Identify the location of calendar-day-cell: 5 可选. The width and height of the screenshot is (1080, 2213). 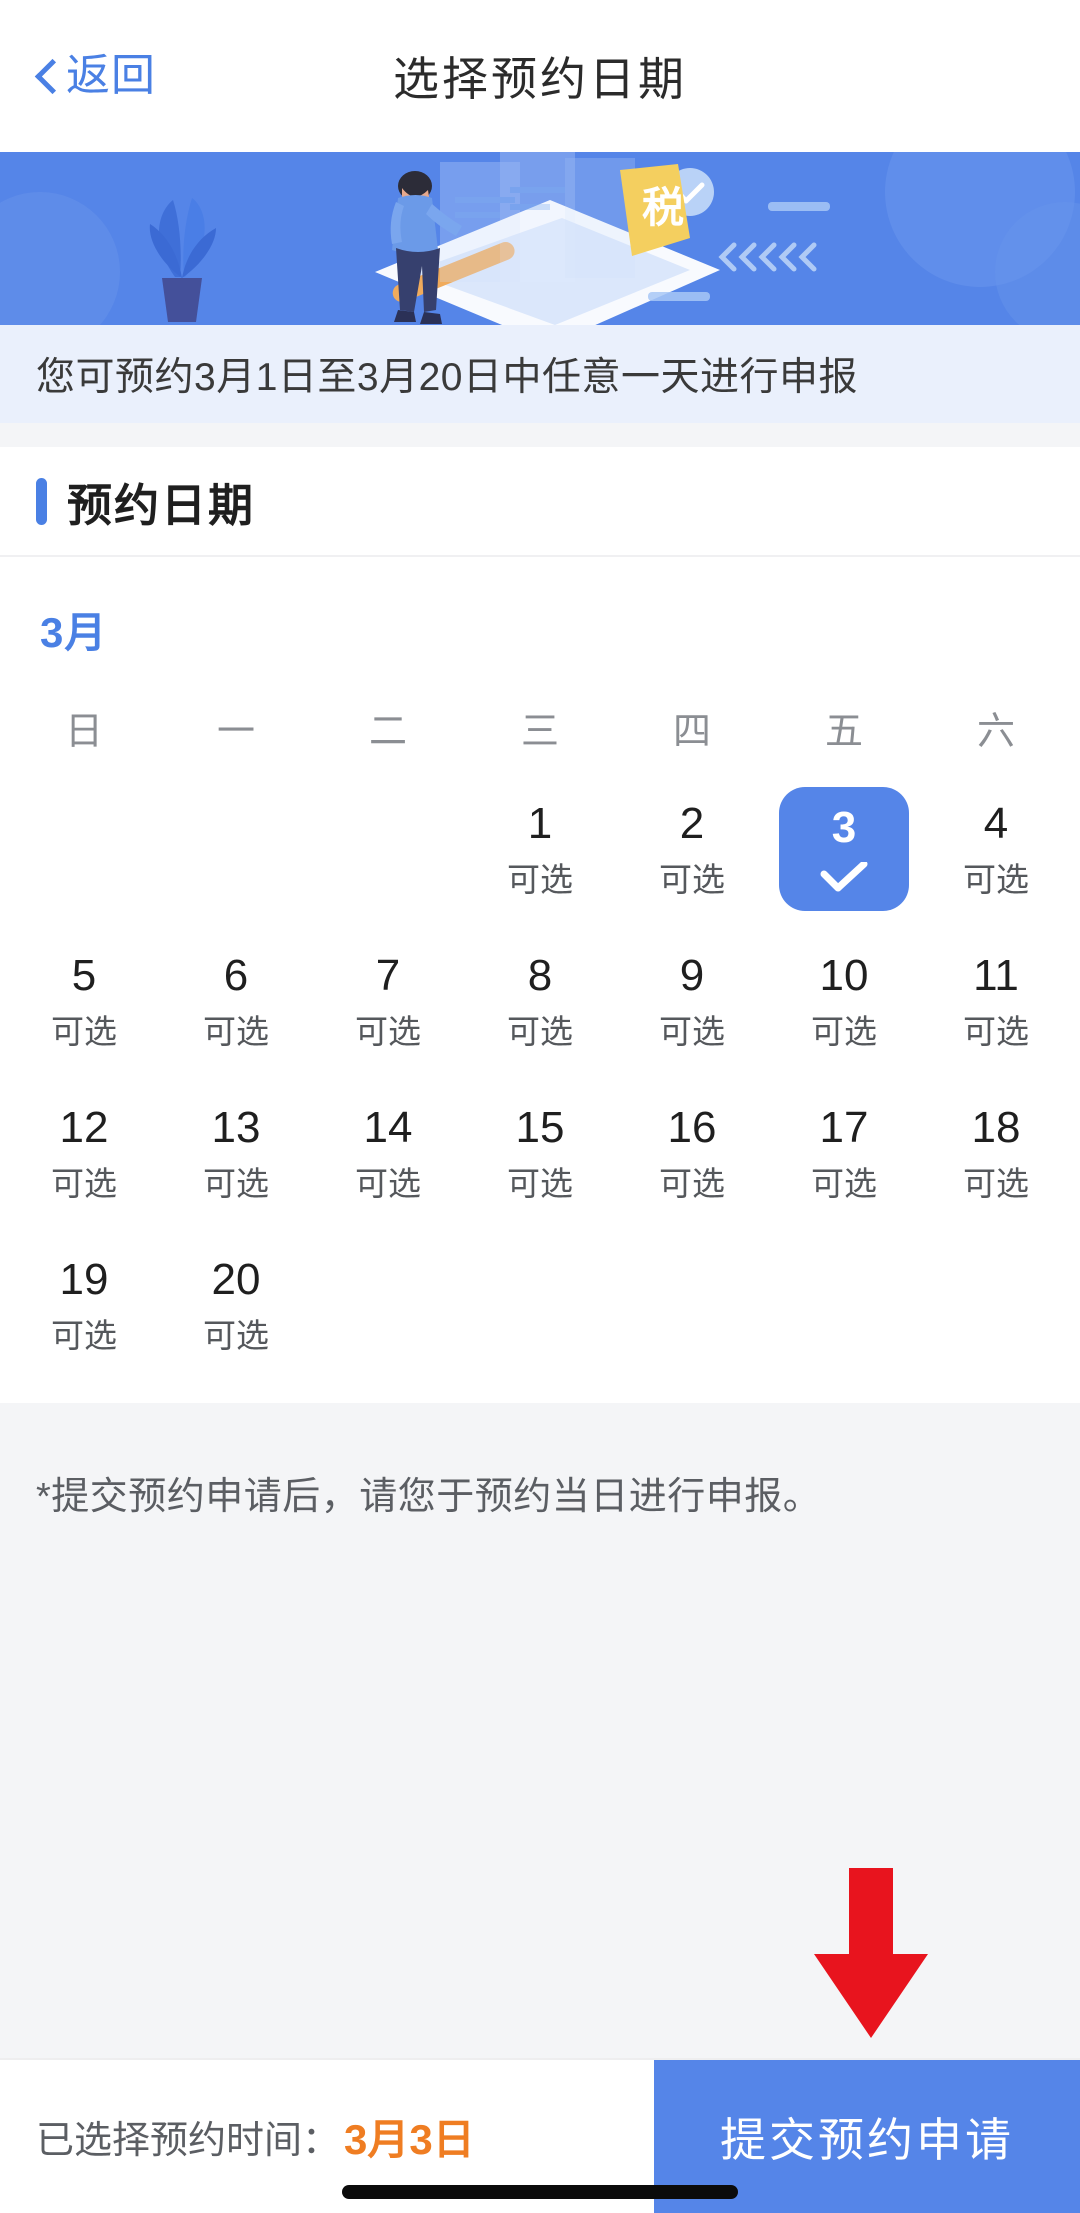
(84, 1001).